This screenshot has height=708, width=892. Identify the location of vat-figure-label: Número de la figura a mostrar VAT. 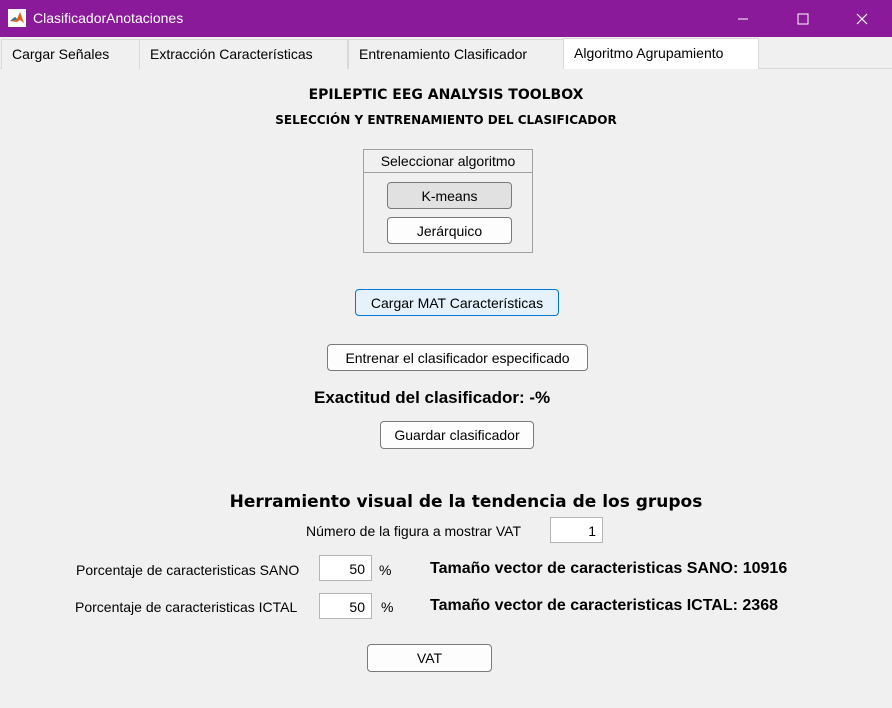
(414, 531).